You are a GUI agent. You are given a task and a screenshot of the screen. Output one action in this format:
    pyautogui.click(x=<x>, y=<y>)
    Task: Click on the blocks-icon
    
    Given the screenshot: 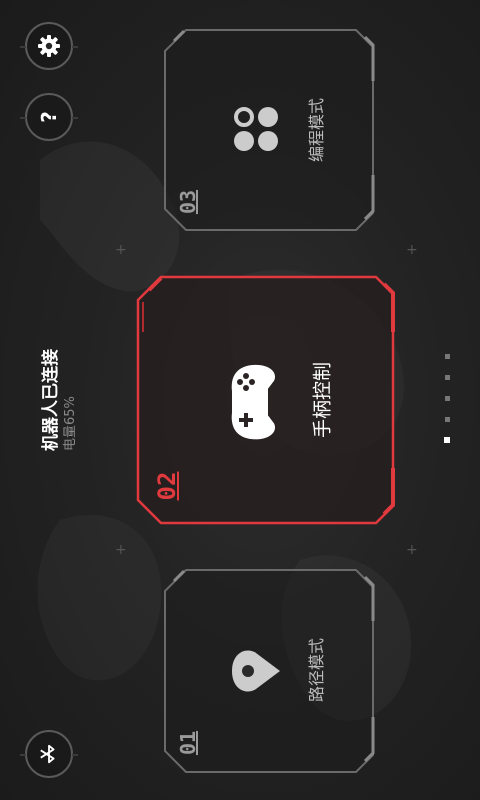 What is the action you would take?
    pyautogui.click(x=256, y=129)
    